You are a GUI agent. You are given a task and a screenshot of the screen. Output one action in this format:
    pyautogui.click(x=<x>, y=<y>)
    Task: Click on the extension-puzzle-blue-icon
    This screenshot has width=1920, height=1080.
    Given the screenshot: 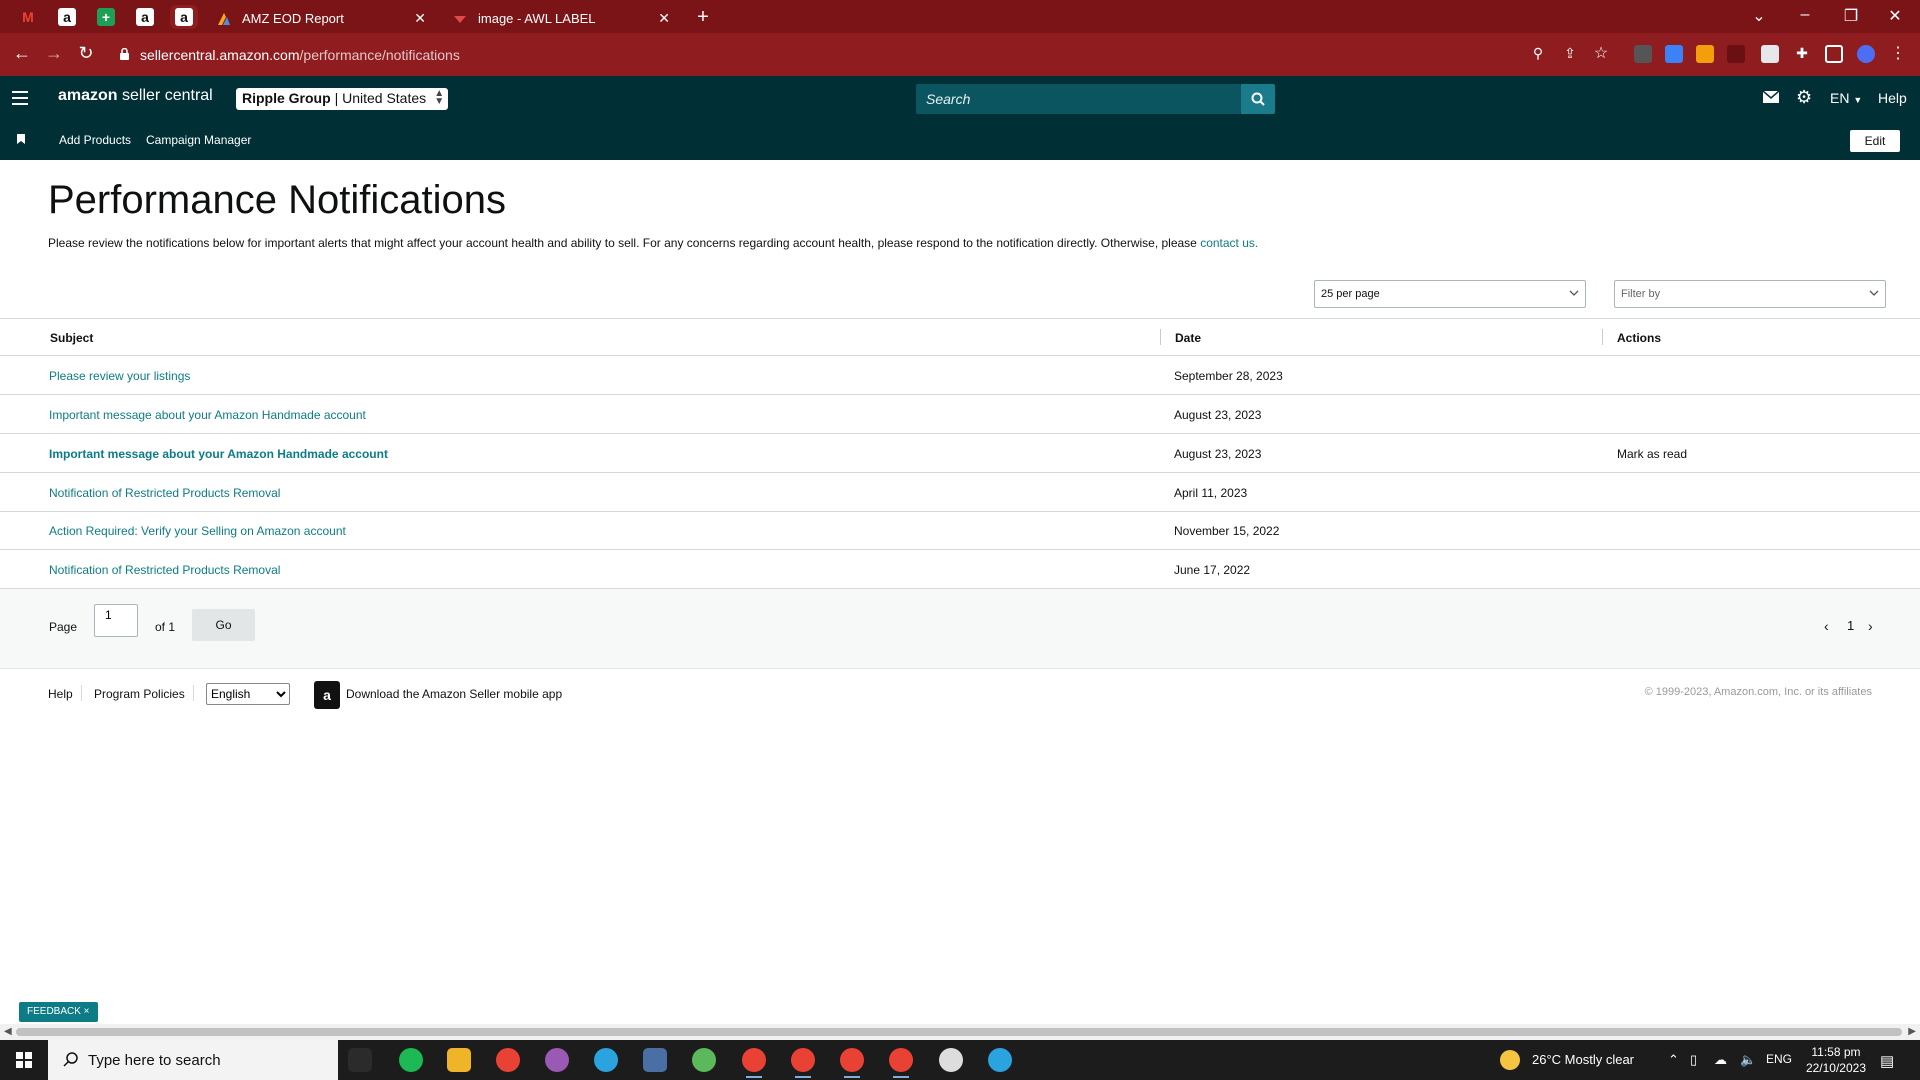 What is the action you would take?
    pyautogui.click(x=1674, y=54)
    